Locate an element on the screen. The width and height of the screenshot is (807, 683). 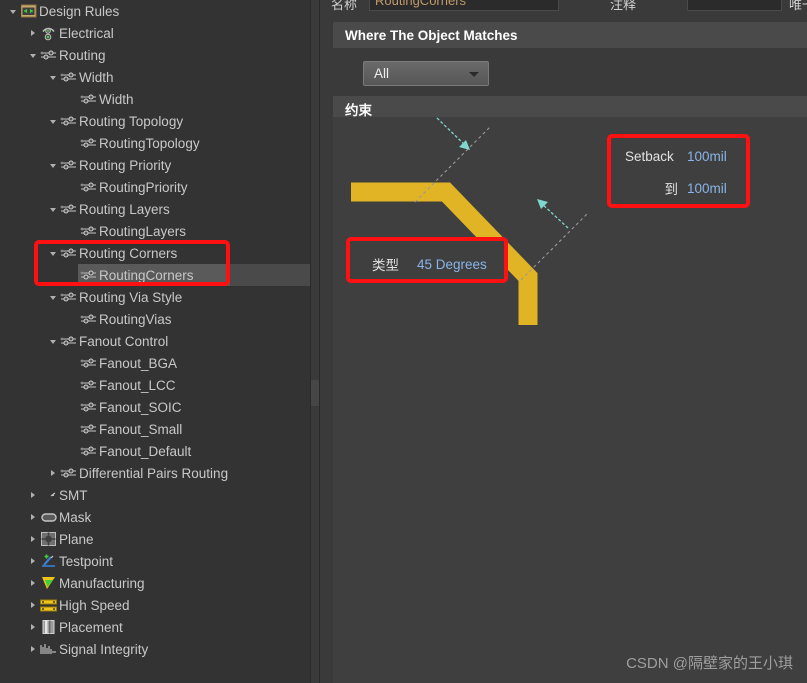
tree-item-fanout-small: Fanout_Small is located at coordinates (155, 429).